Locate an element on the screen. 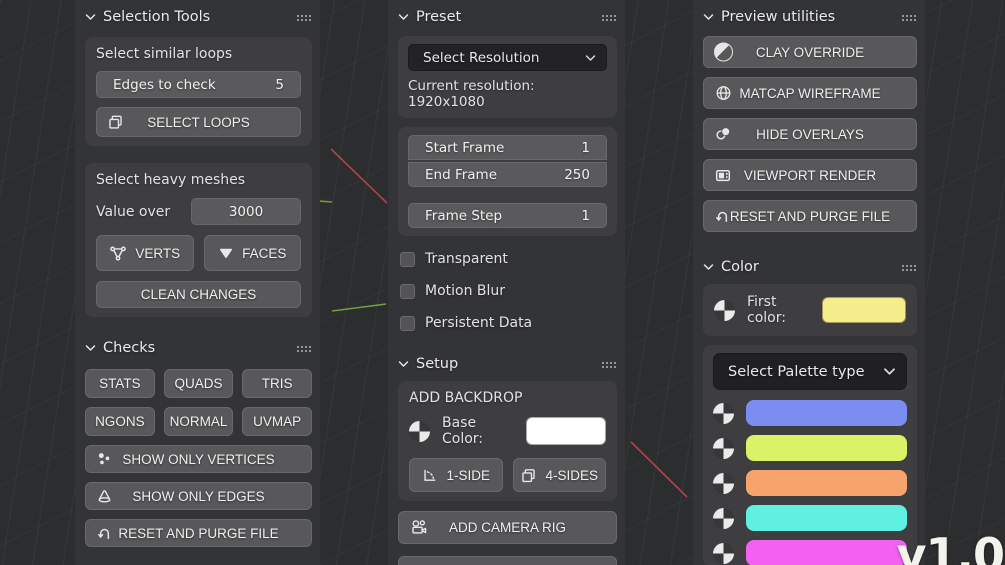 Image resolution: width=1005 pixels, height=565 pixels. base-color-label: Base Color: is located at coordinates (463, 431).